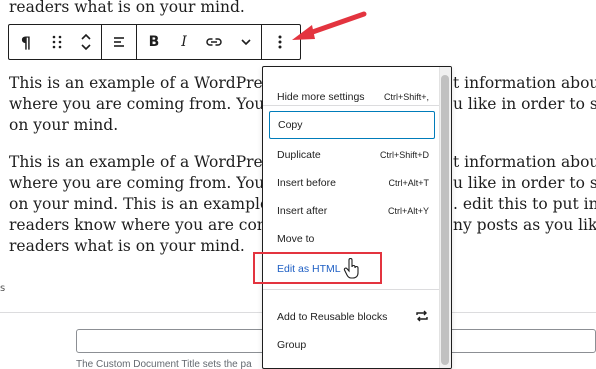 The image size is (596, 369). I want to click on menu-item-label: Insert after, so click(302, 211).